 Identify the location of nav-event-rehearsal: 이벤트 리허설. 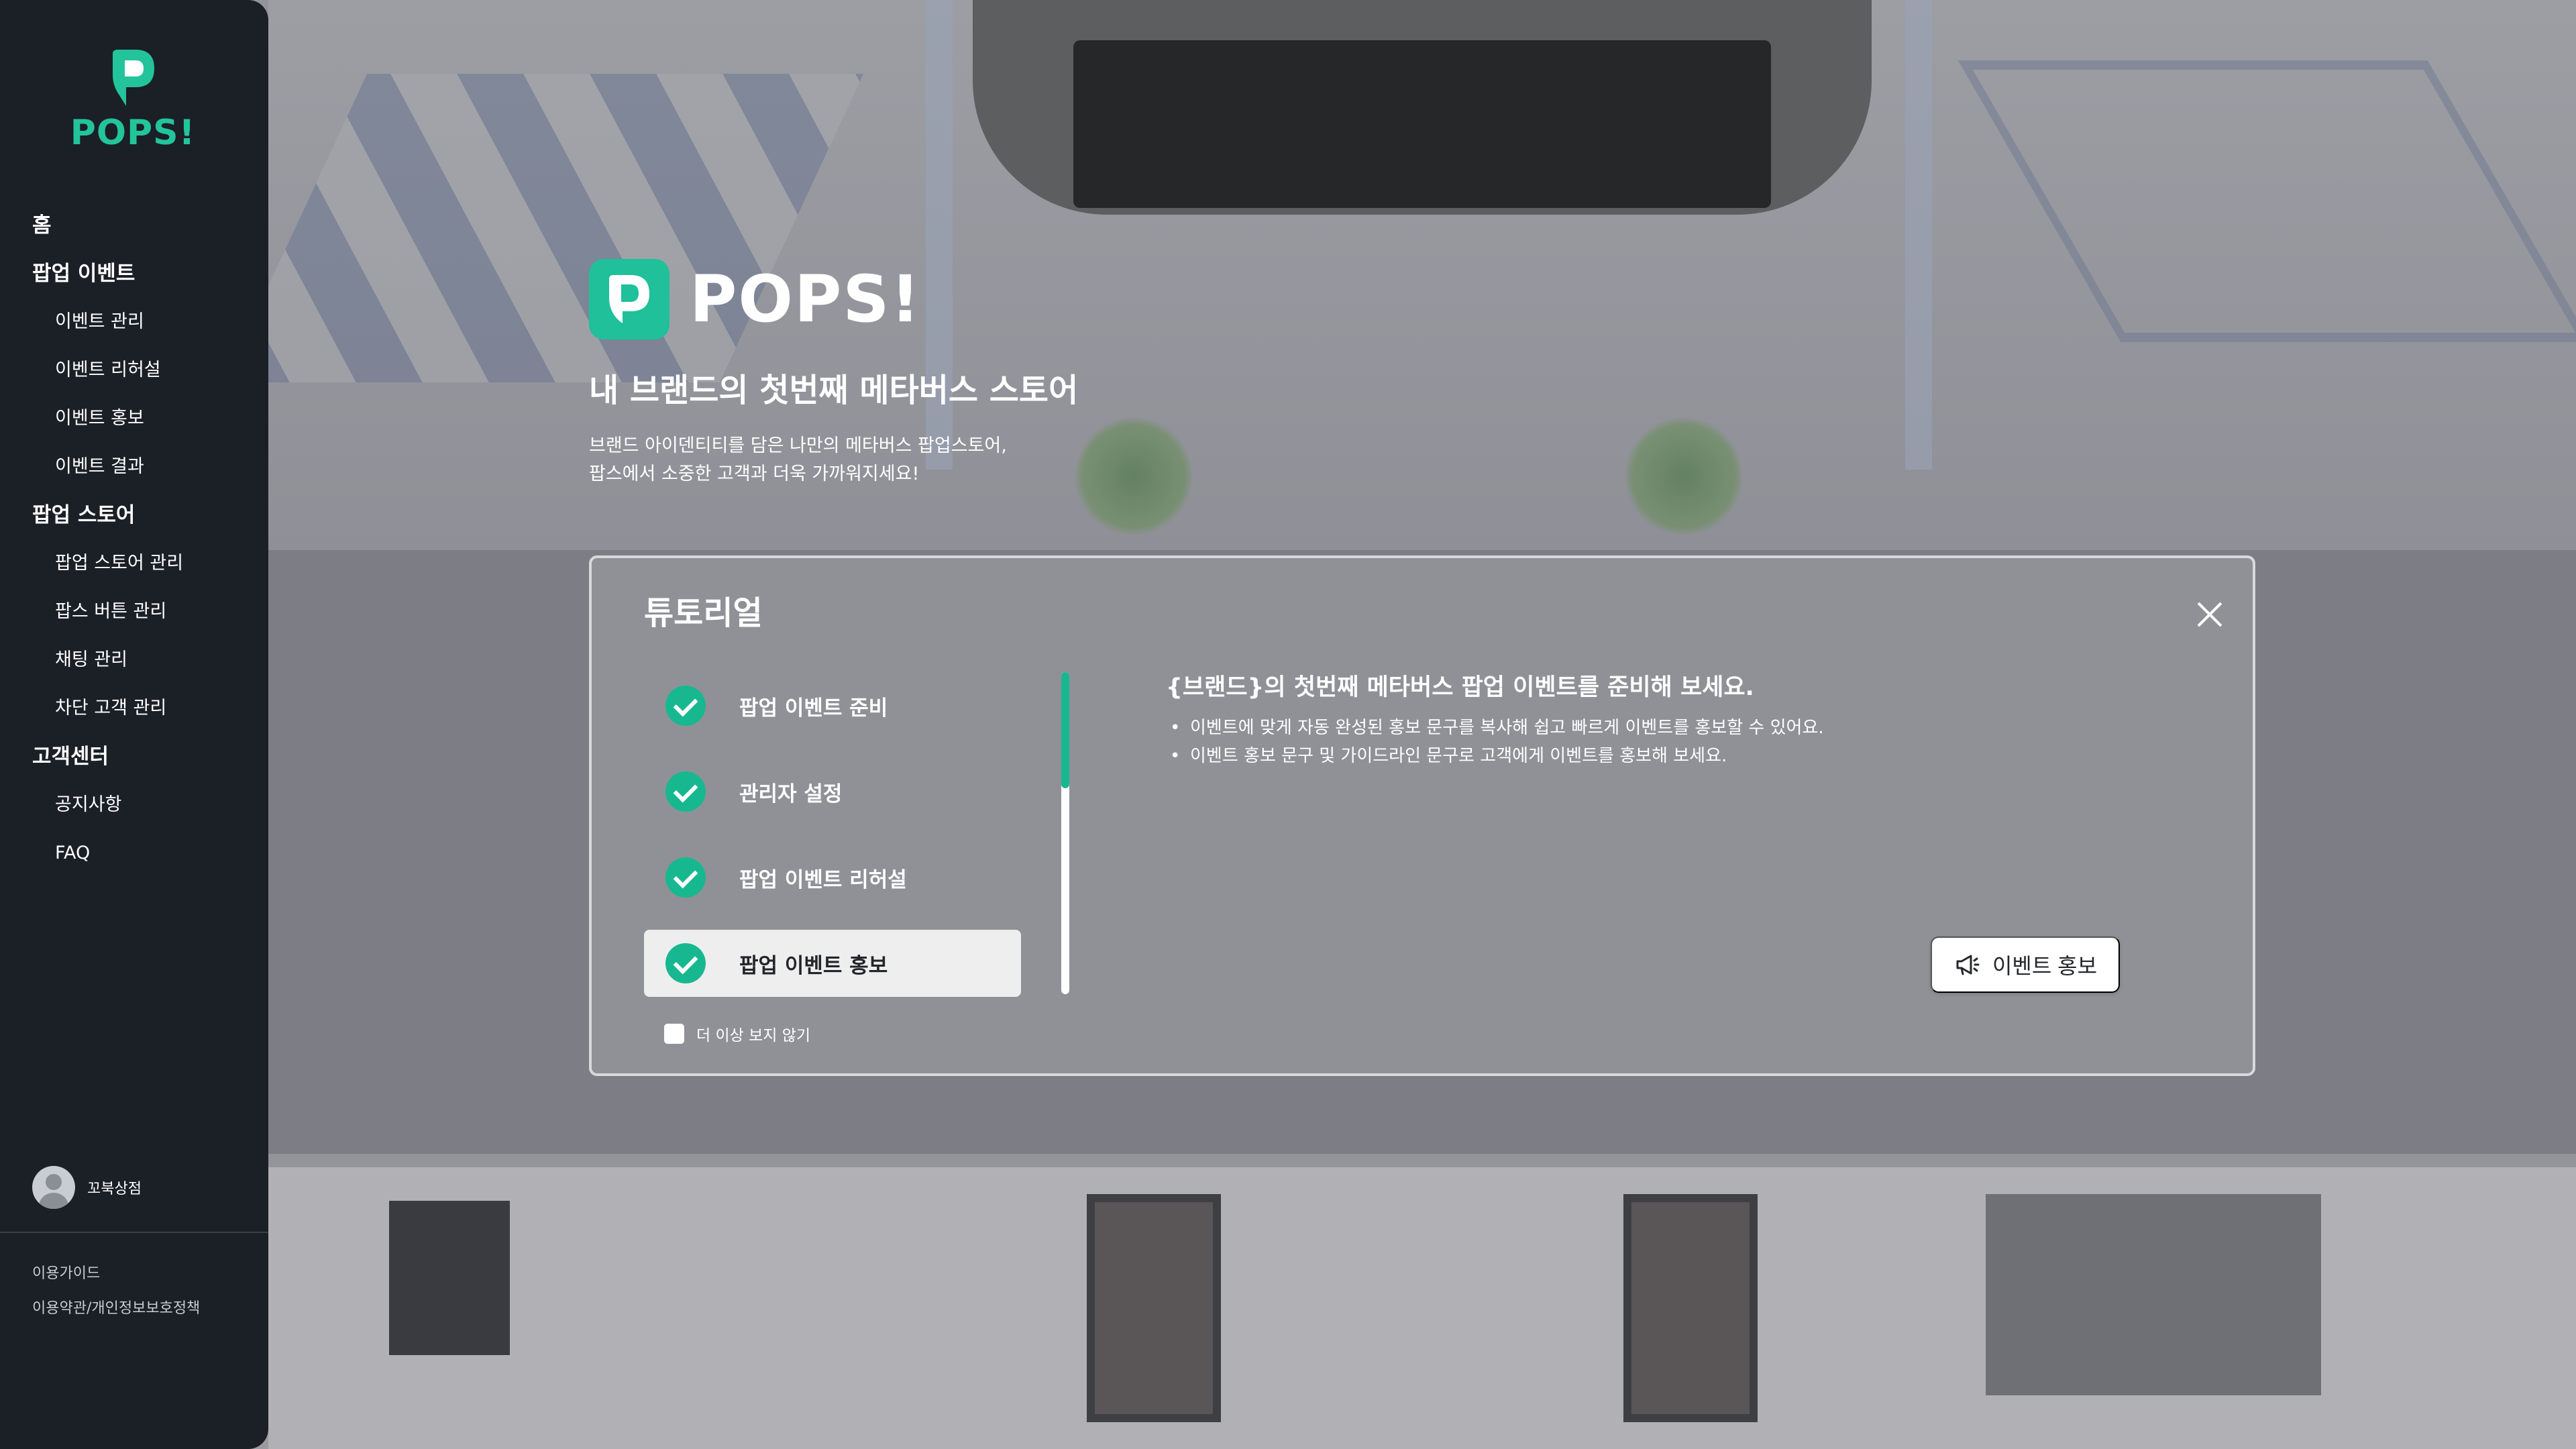
(134, 370).